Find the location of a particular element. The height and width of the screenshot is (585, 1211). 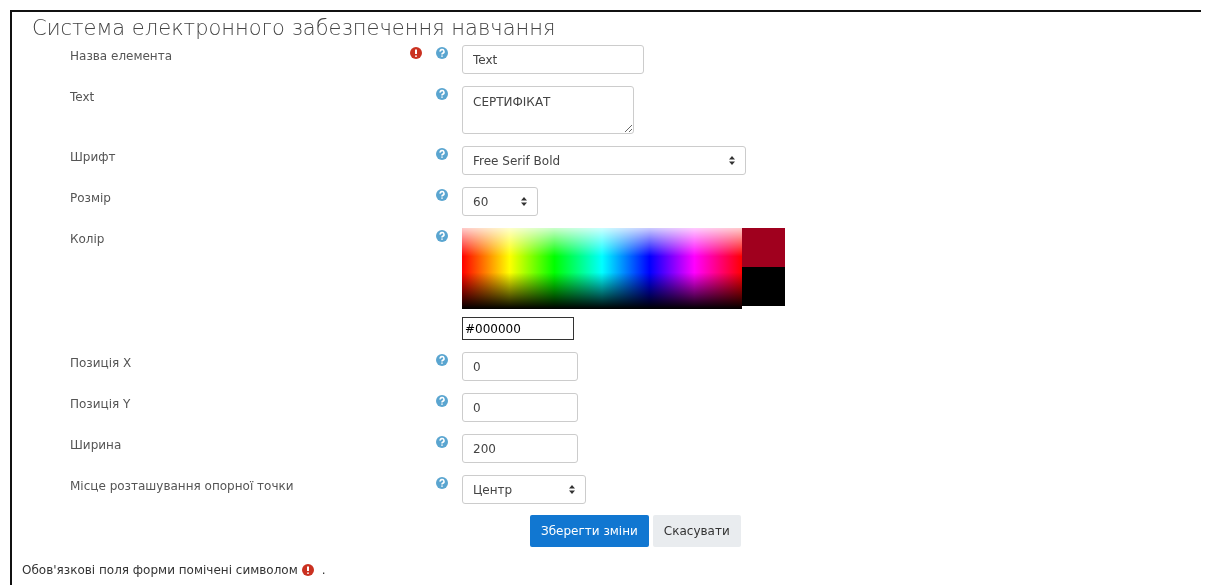

field-label: Колір is located at coordinates (87, 239).